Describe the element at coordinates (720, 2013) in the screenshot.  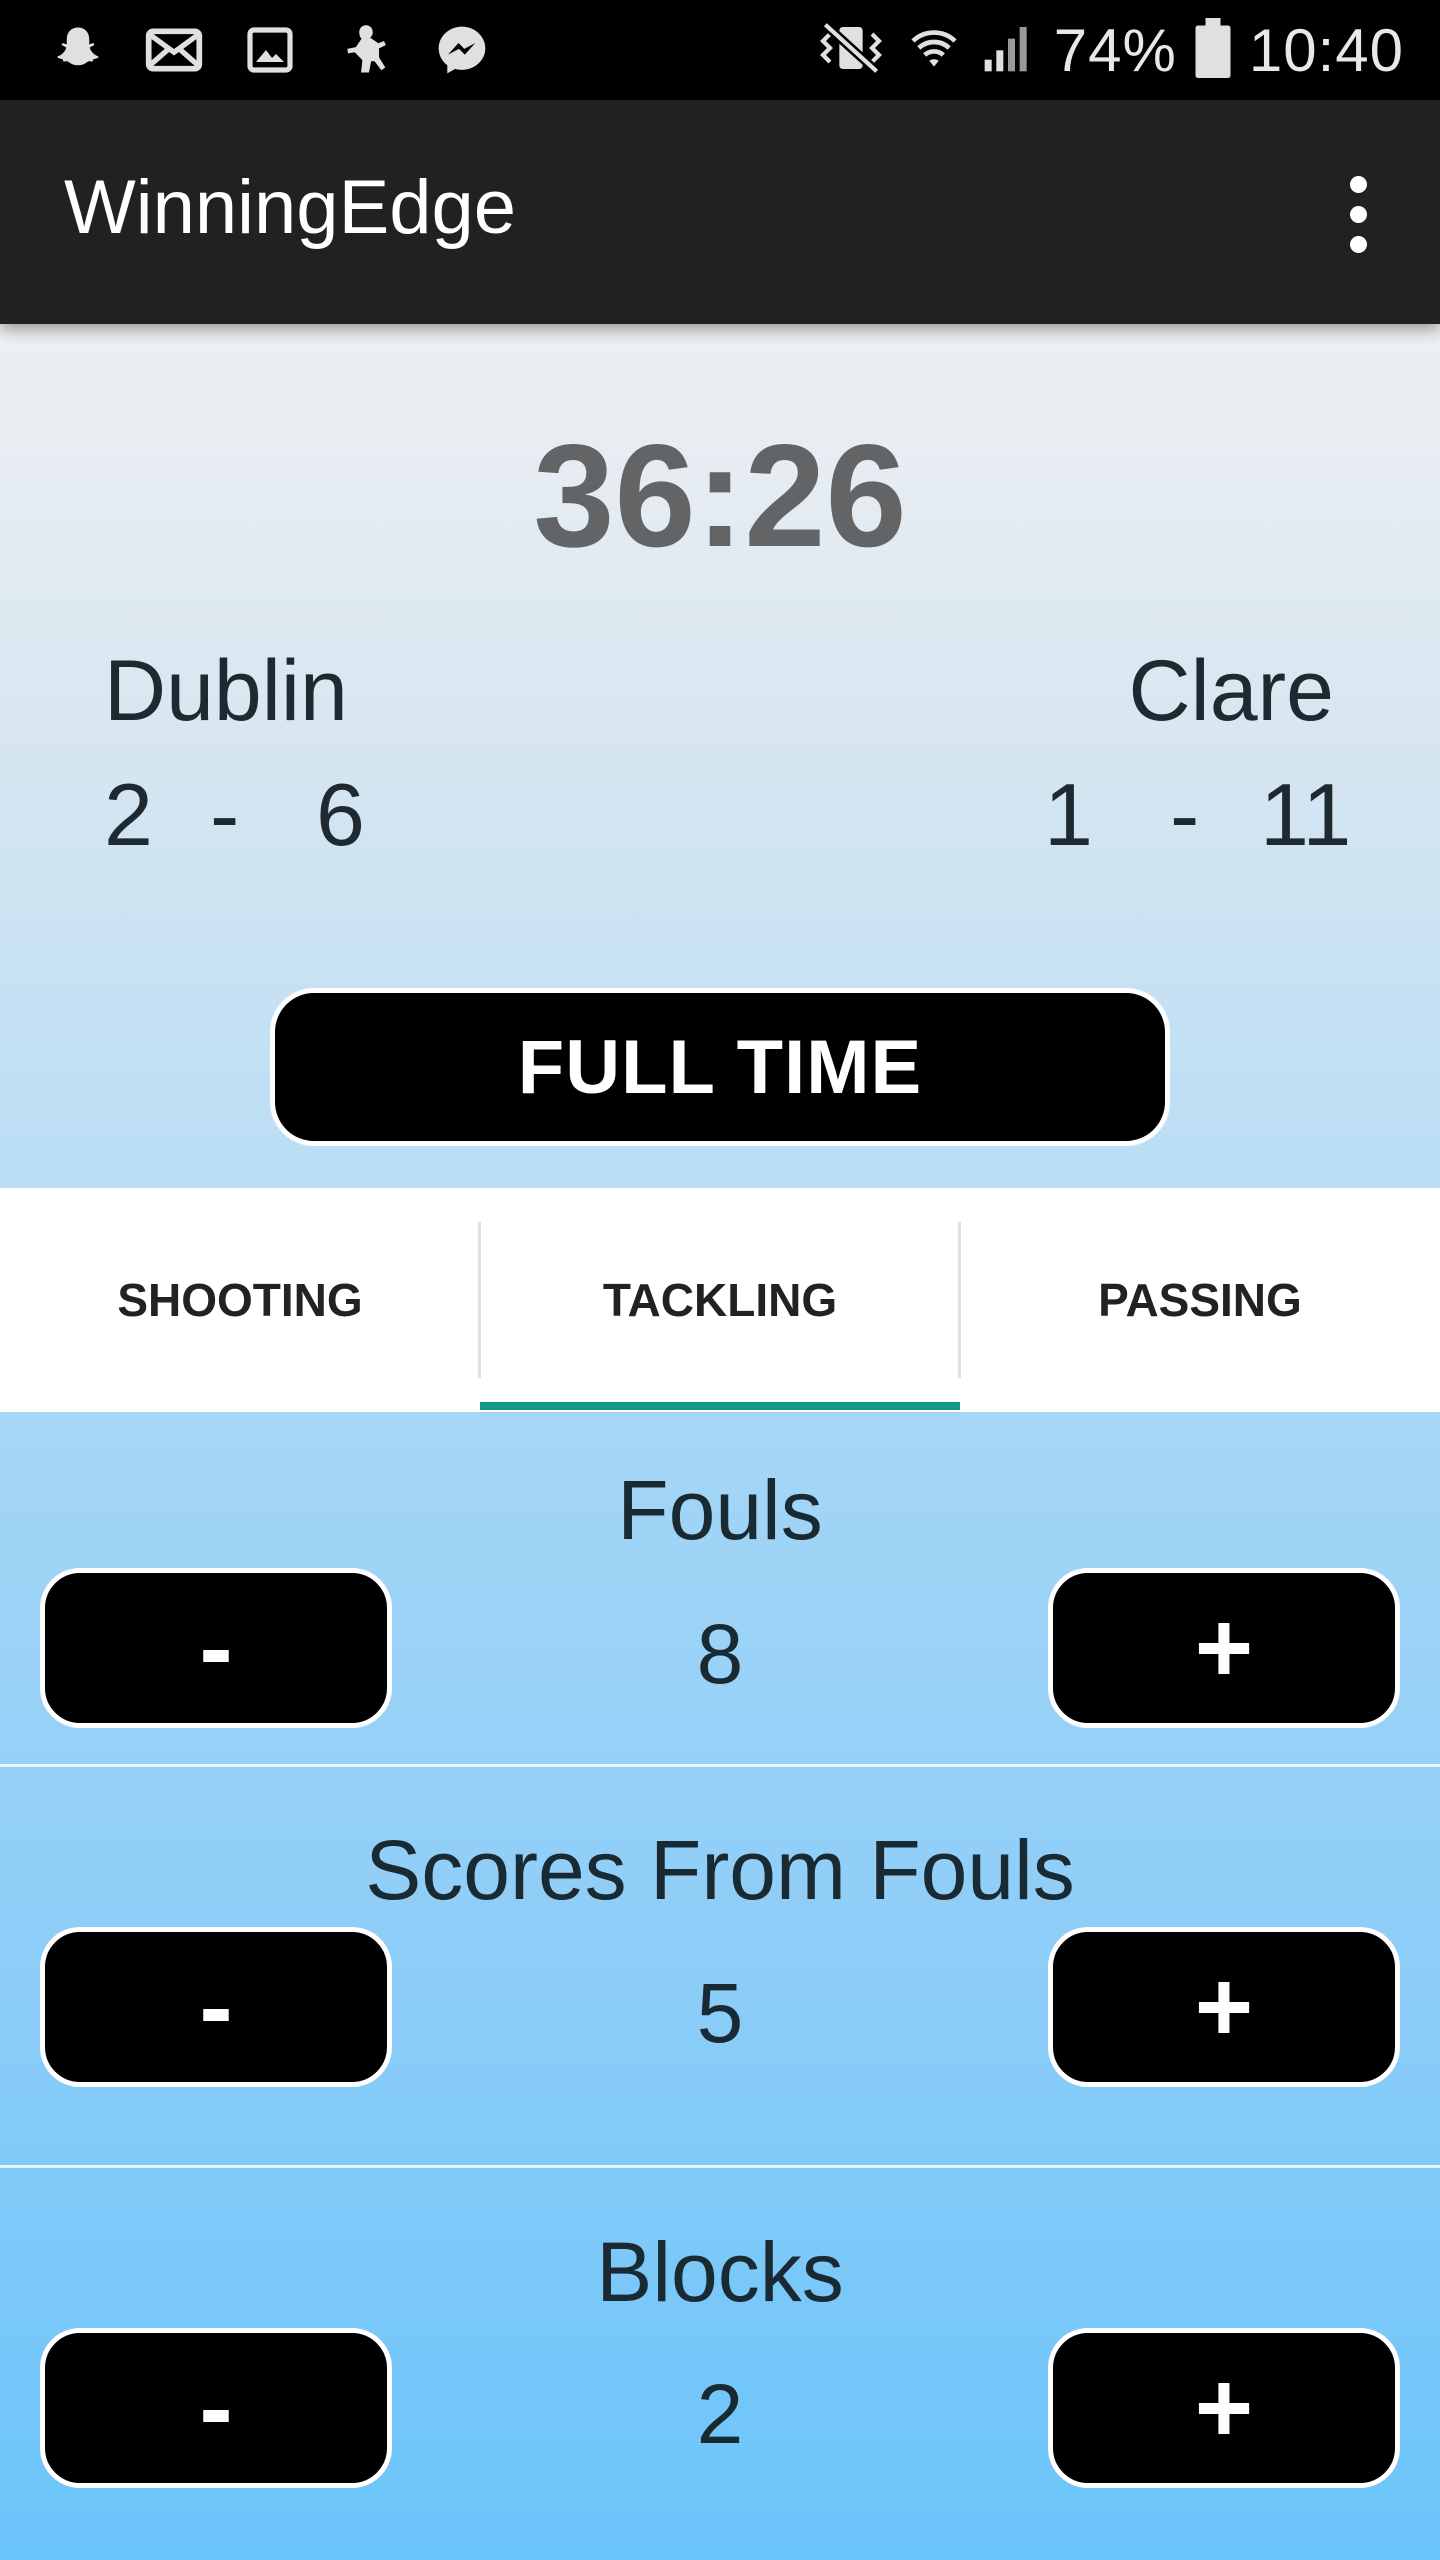
I see `stat-value: 5` at that location.